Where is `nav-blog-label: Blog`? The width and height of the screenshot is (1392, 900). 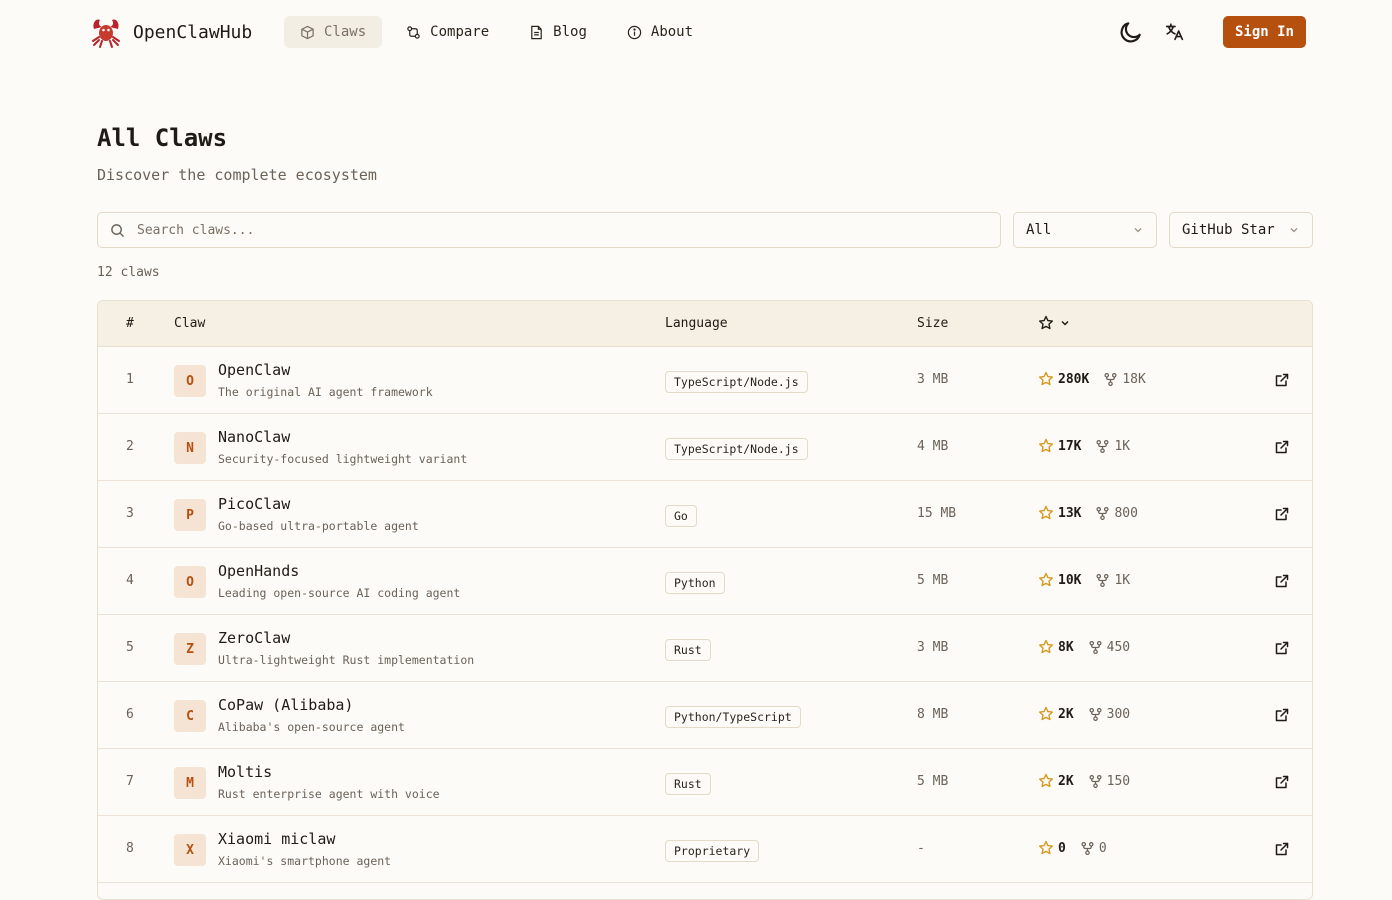
nav-blog-label: Blog is located at coordinates (570, 32).